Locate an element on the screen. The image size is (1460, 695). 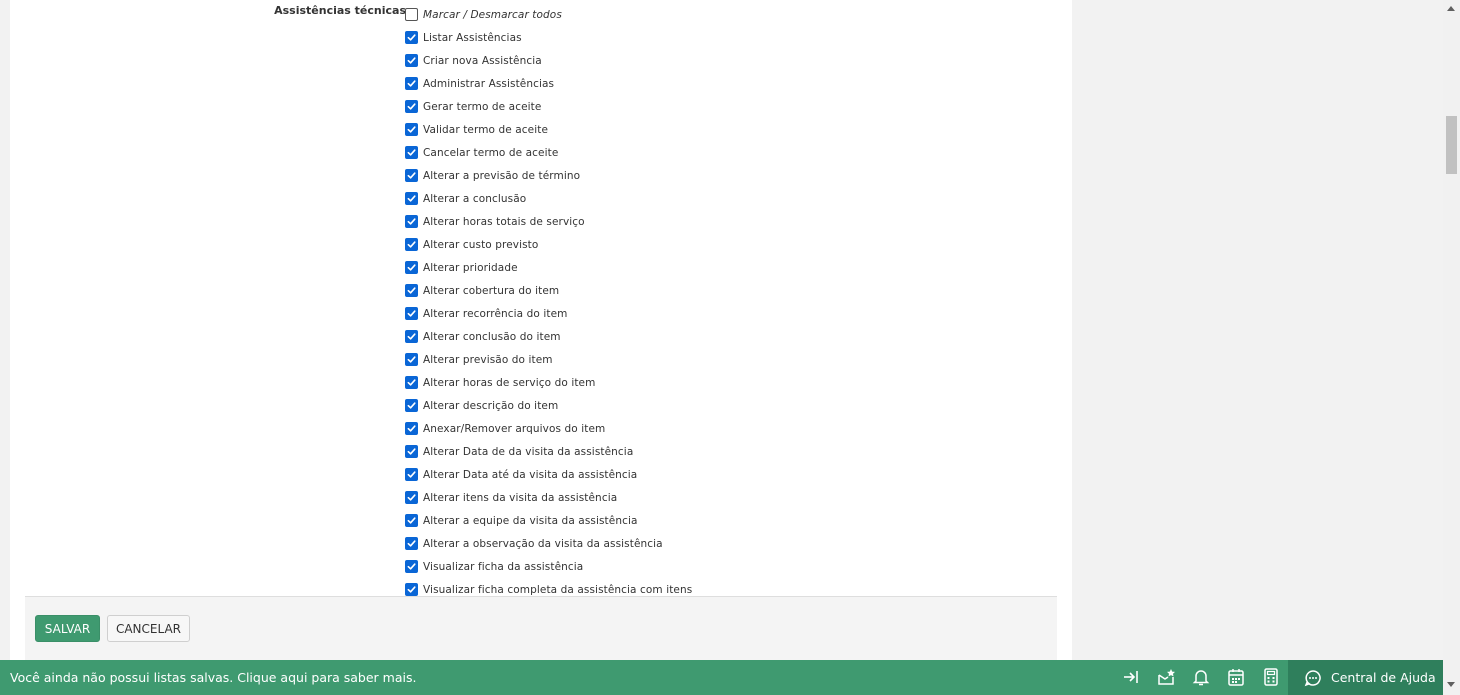
permission-label: Gerar termo de aceite is located at coordinates (482, 107).